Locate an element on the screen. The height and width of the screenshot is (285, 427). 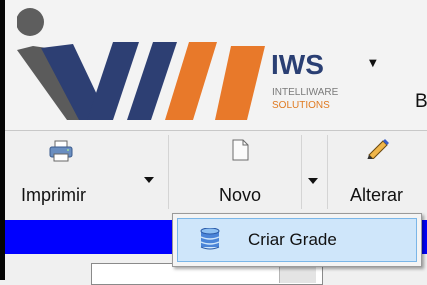
logo-menu-arrow-icon: ▼ is located at coordinates (373, 64).